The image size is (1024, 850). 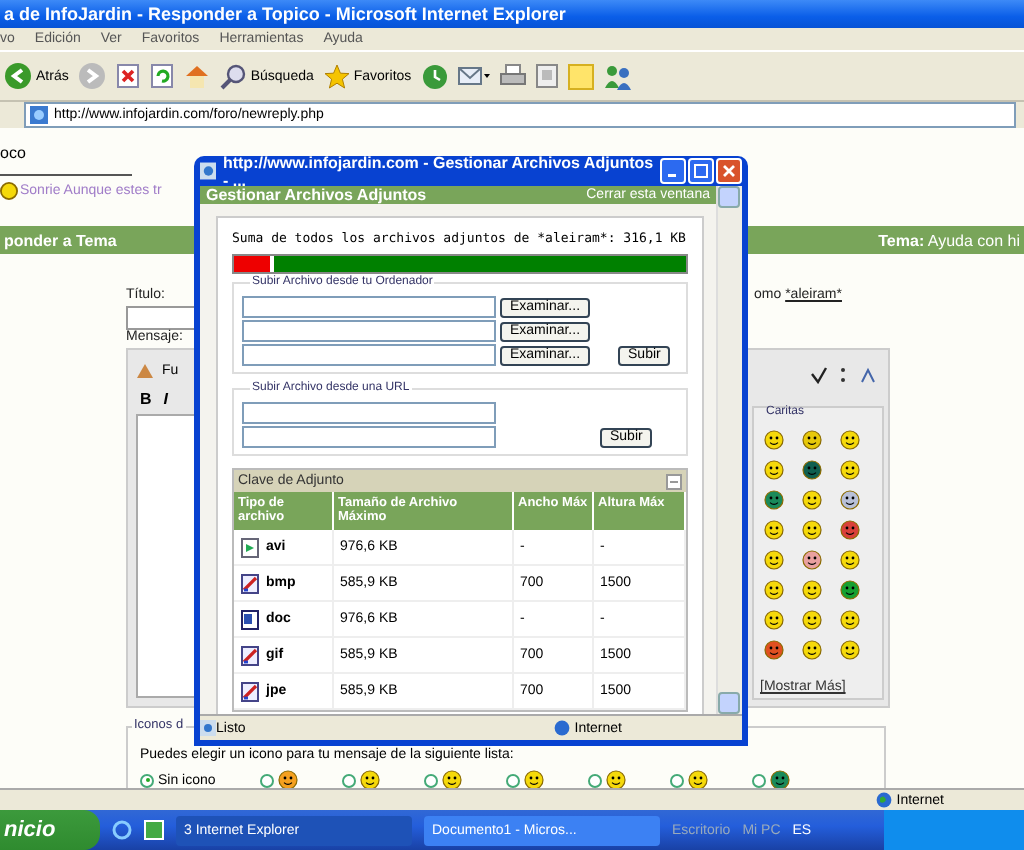 What do you see at coordinates (122, 830) in the screenshot?
I see `browser-icon` at bounding box center [122, 830].